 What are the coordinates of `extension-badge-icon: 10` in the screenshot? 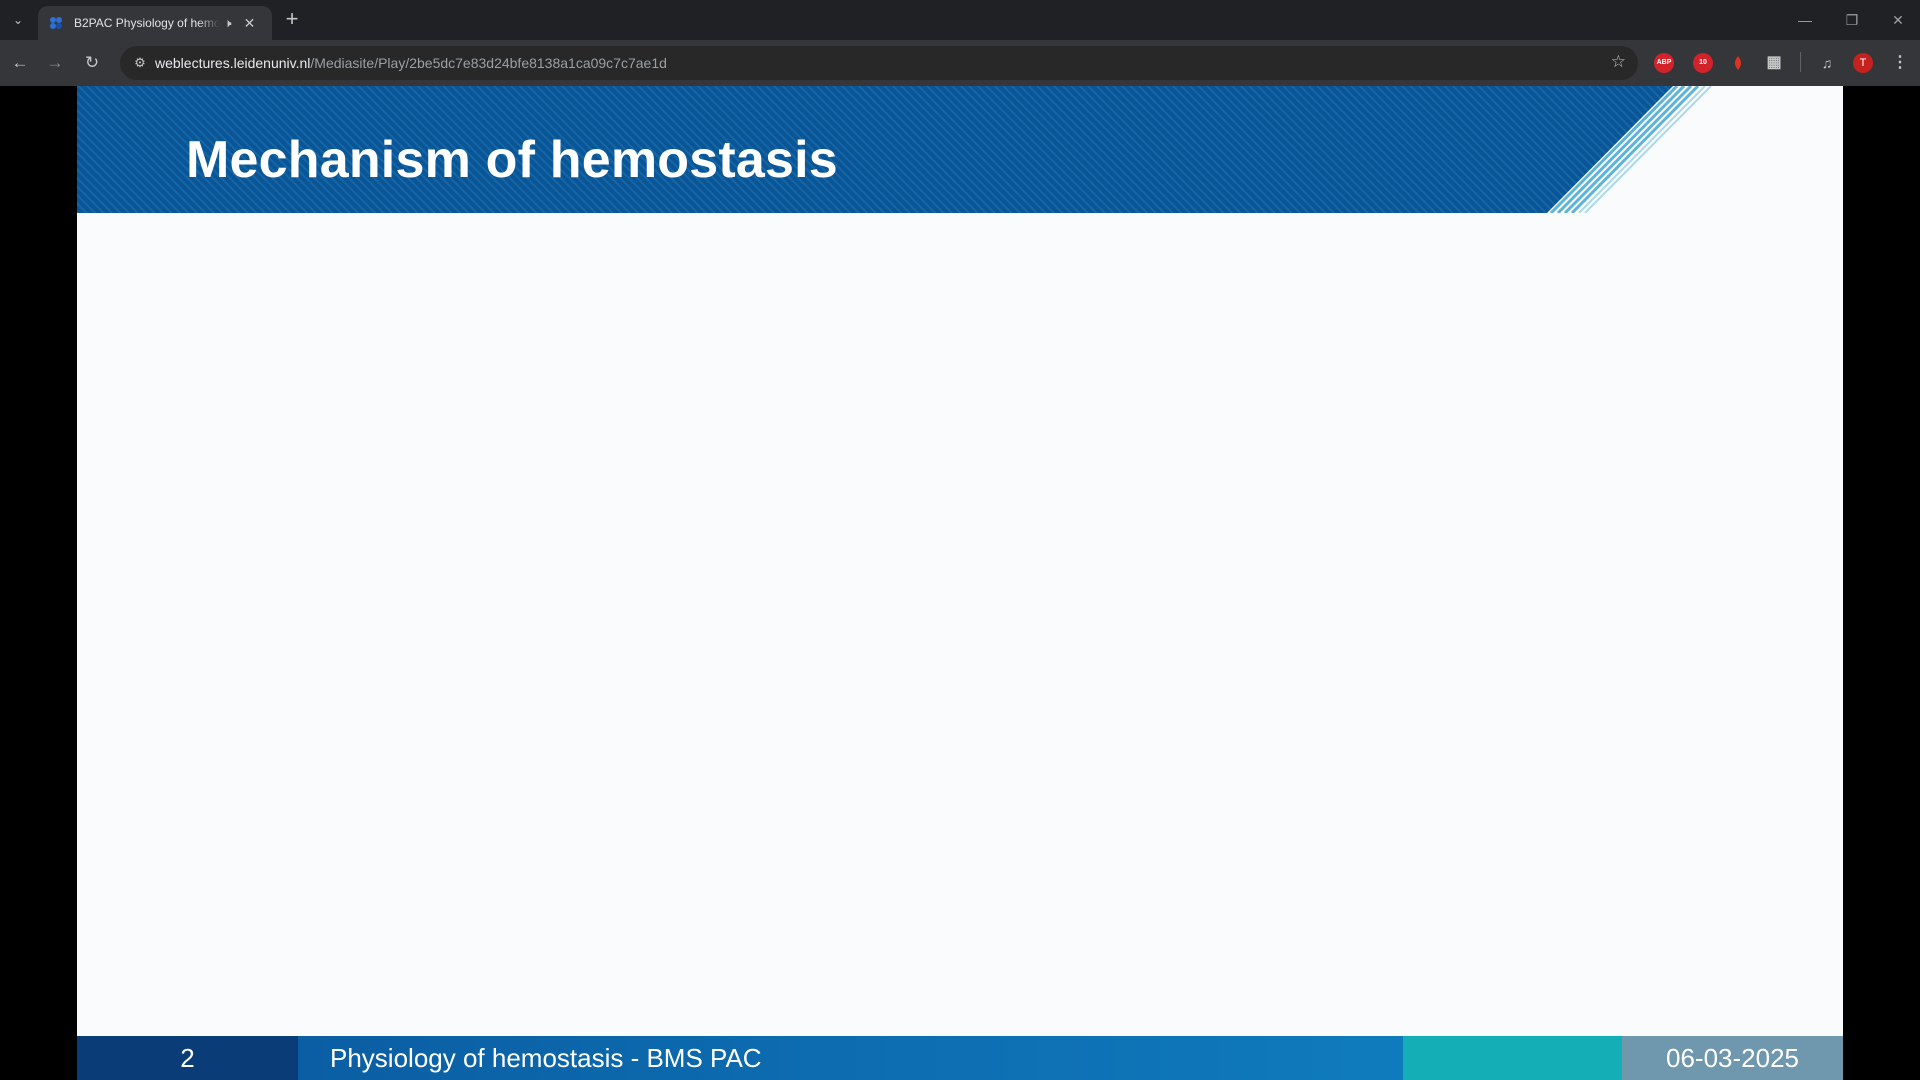 It's located at (1703, 63).